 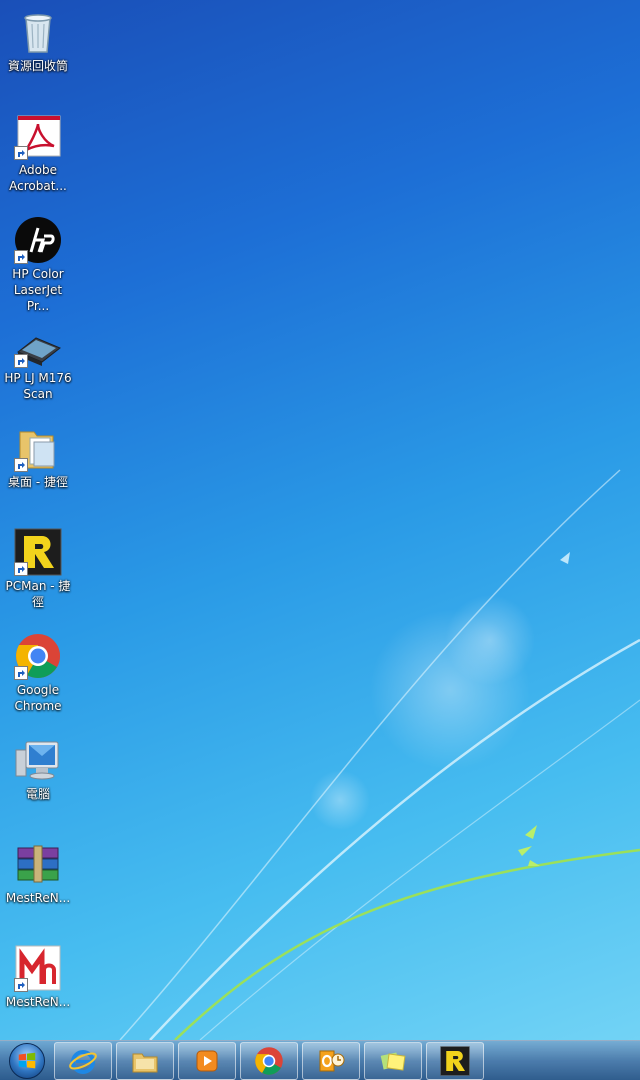 I want to click on recycle-bin-icon, so click(x=38, y=32).